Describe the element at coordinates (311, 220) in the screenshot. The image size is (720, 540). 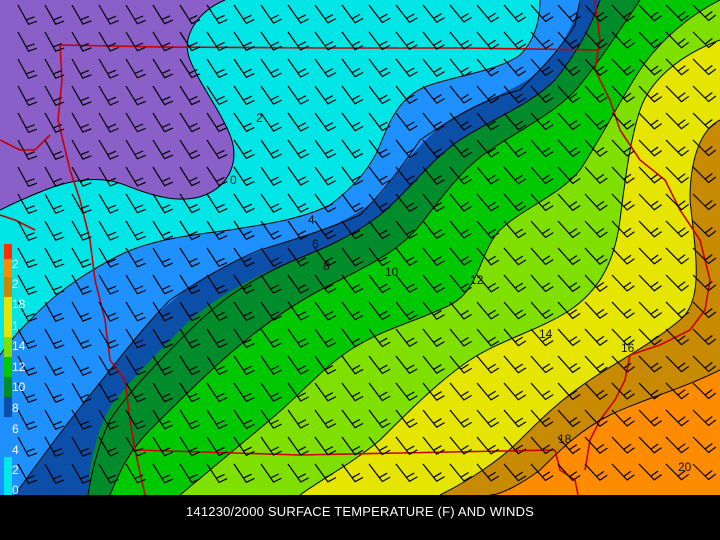
I see `contour-label-4: 4` at that location.